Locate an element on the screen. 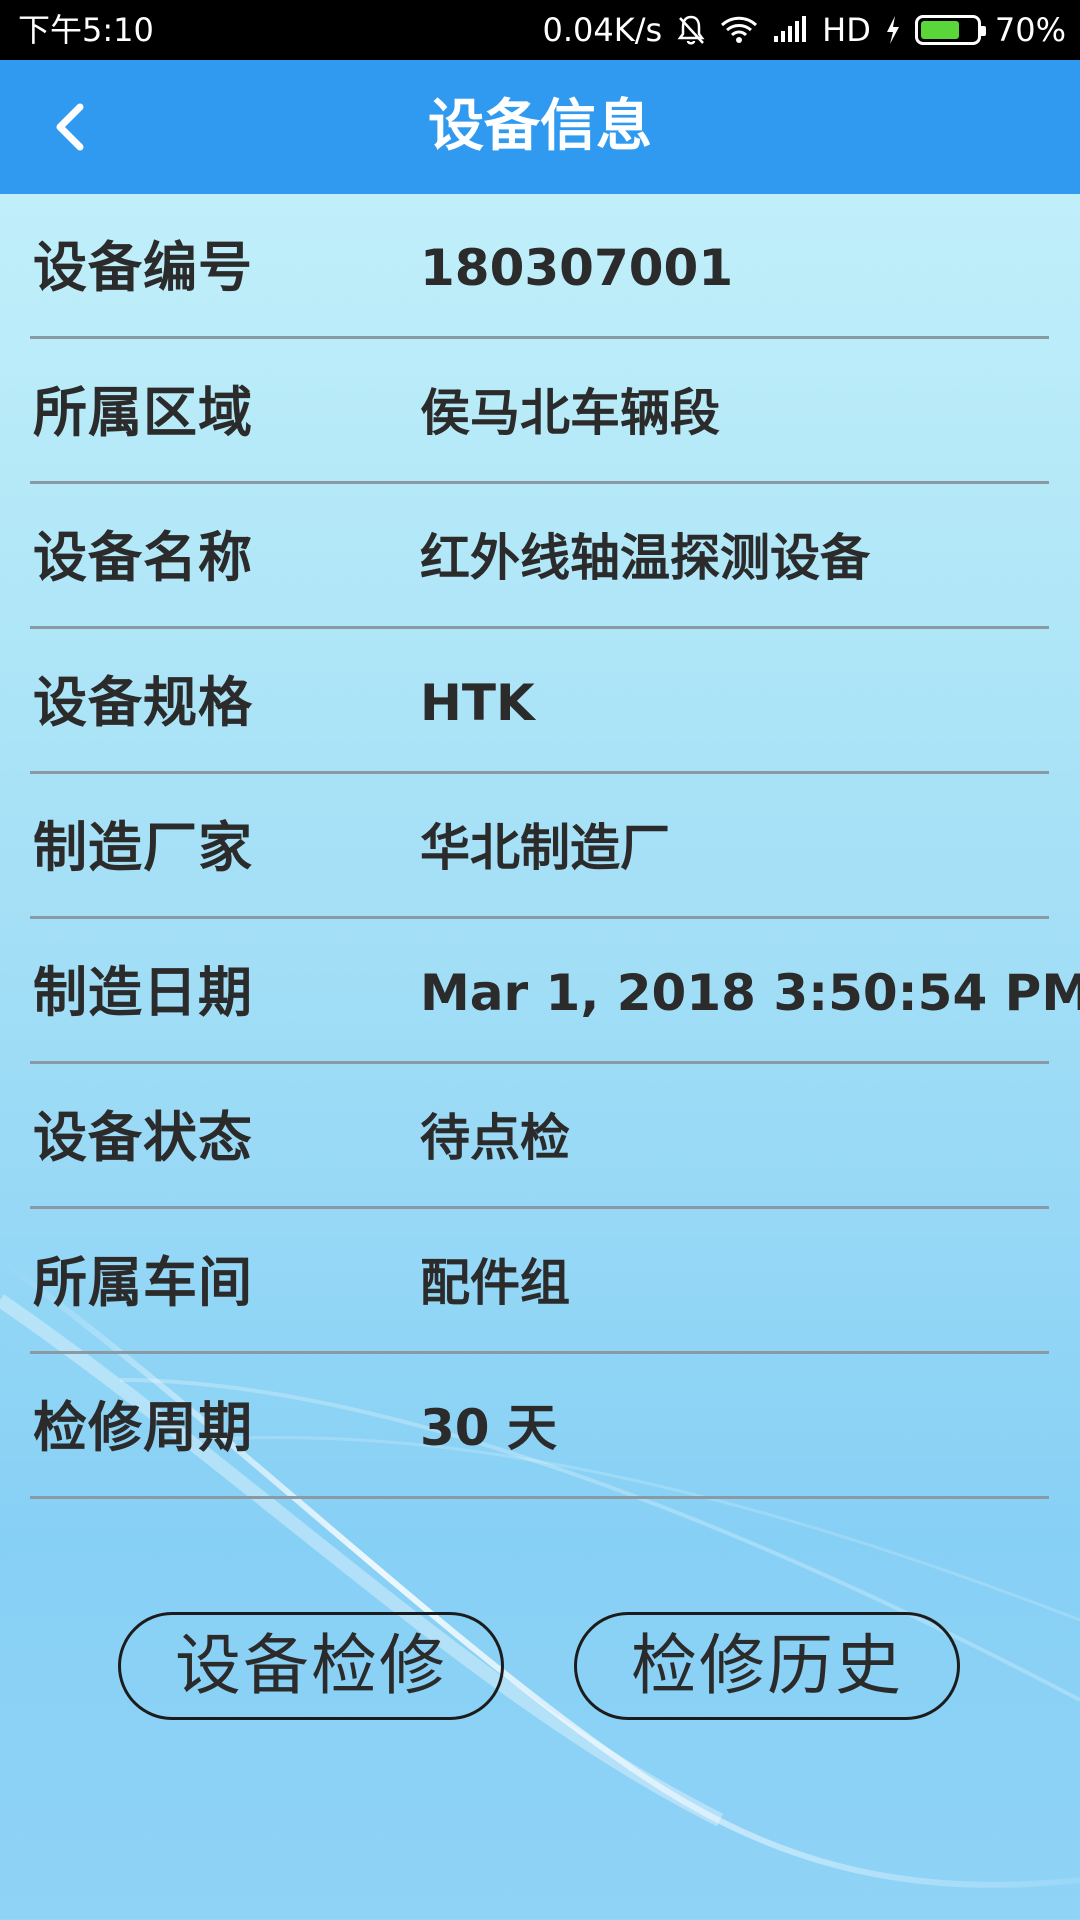  repair-history-button: 检修历史 is located at coordinates (767, 1666).